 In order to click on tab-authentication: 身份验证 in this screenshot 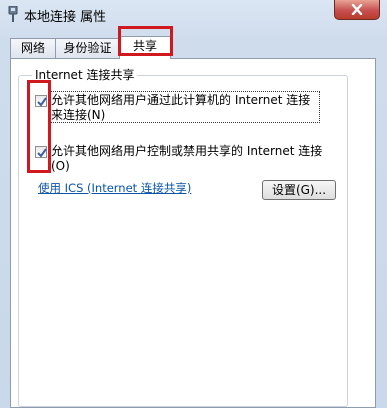, I will do `click(87, 48)`.